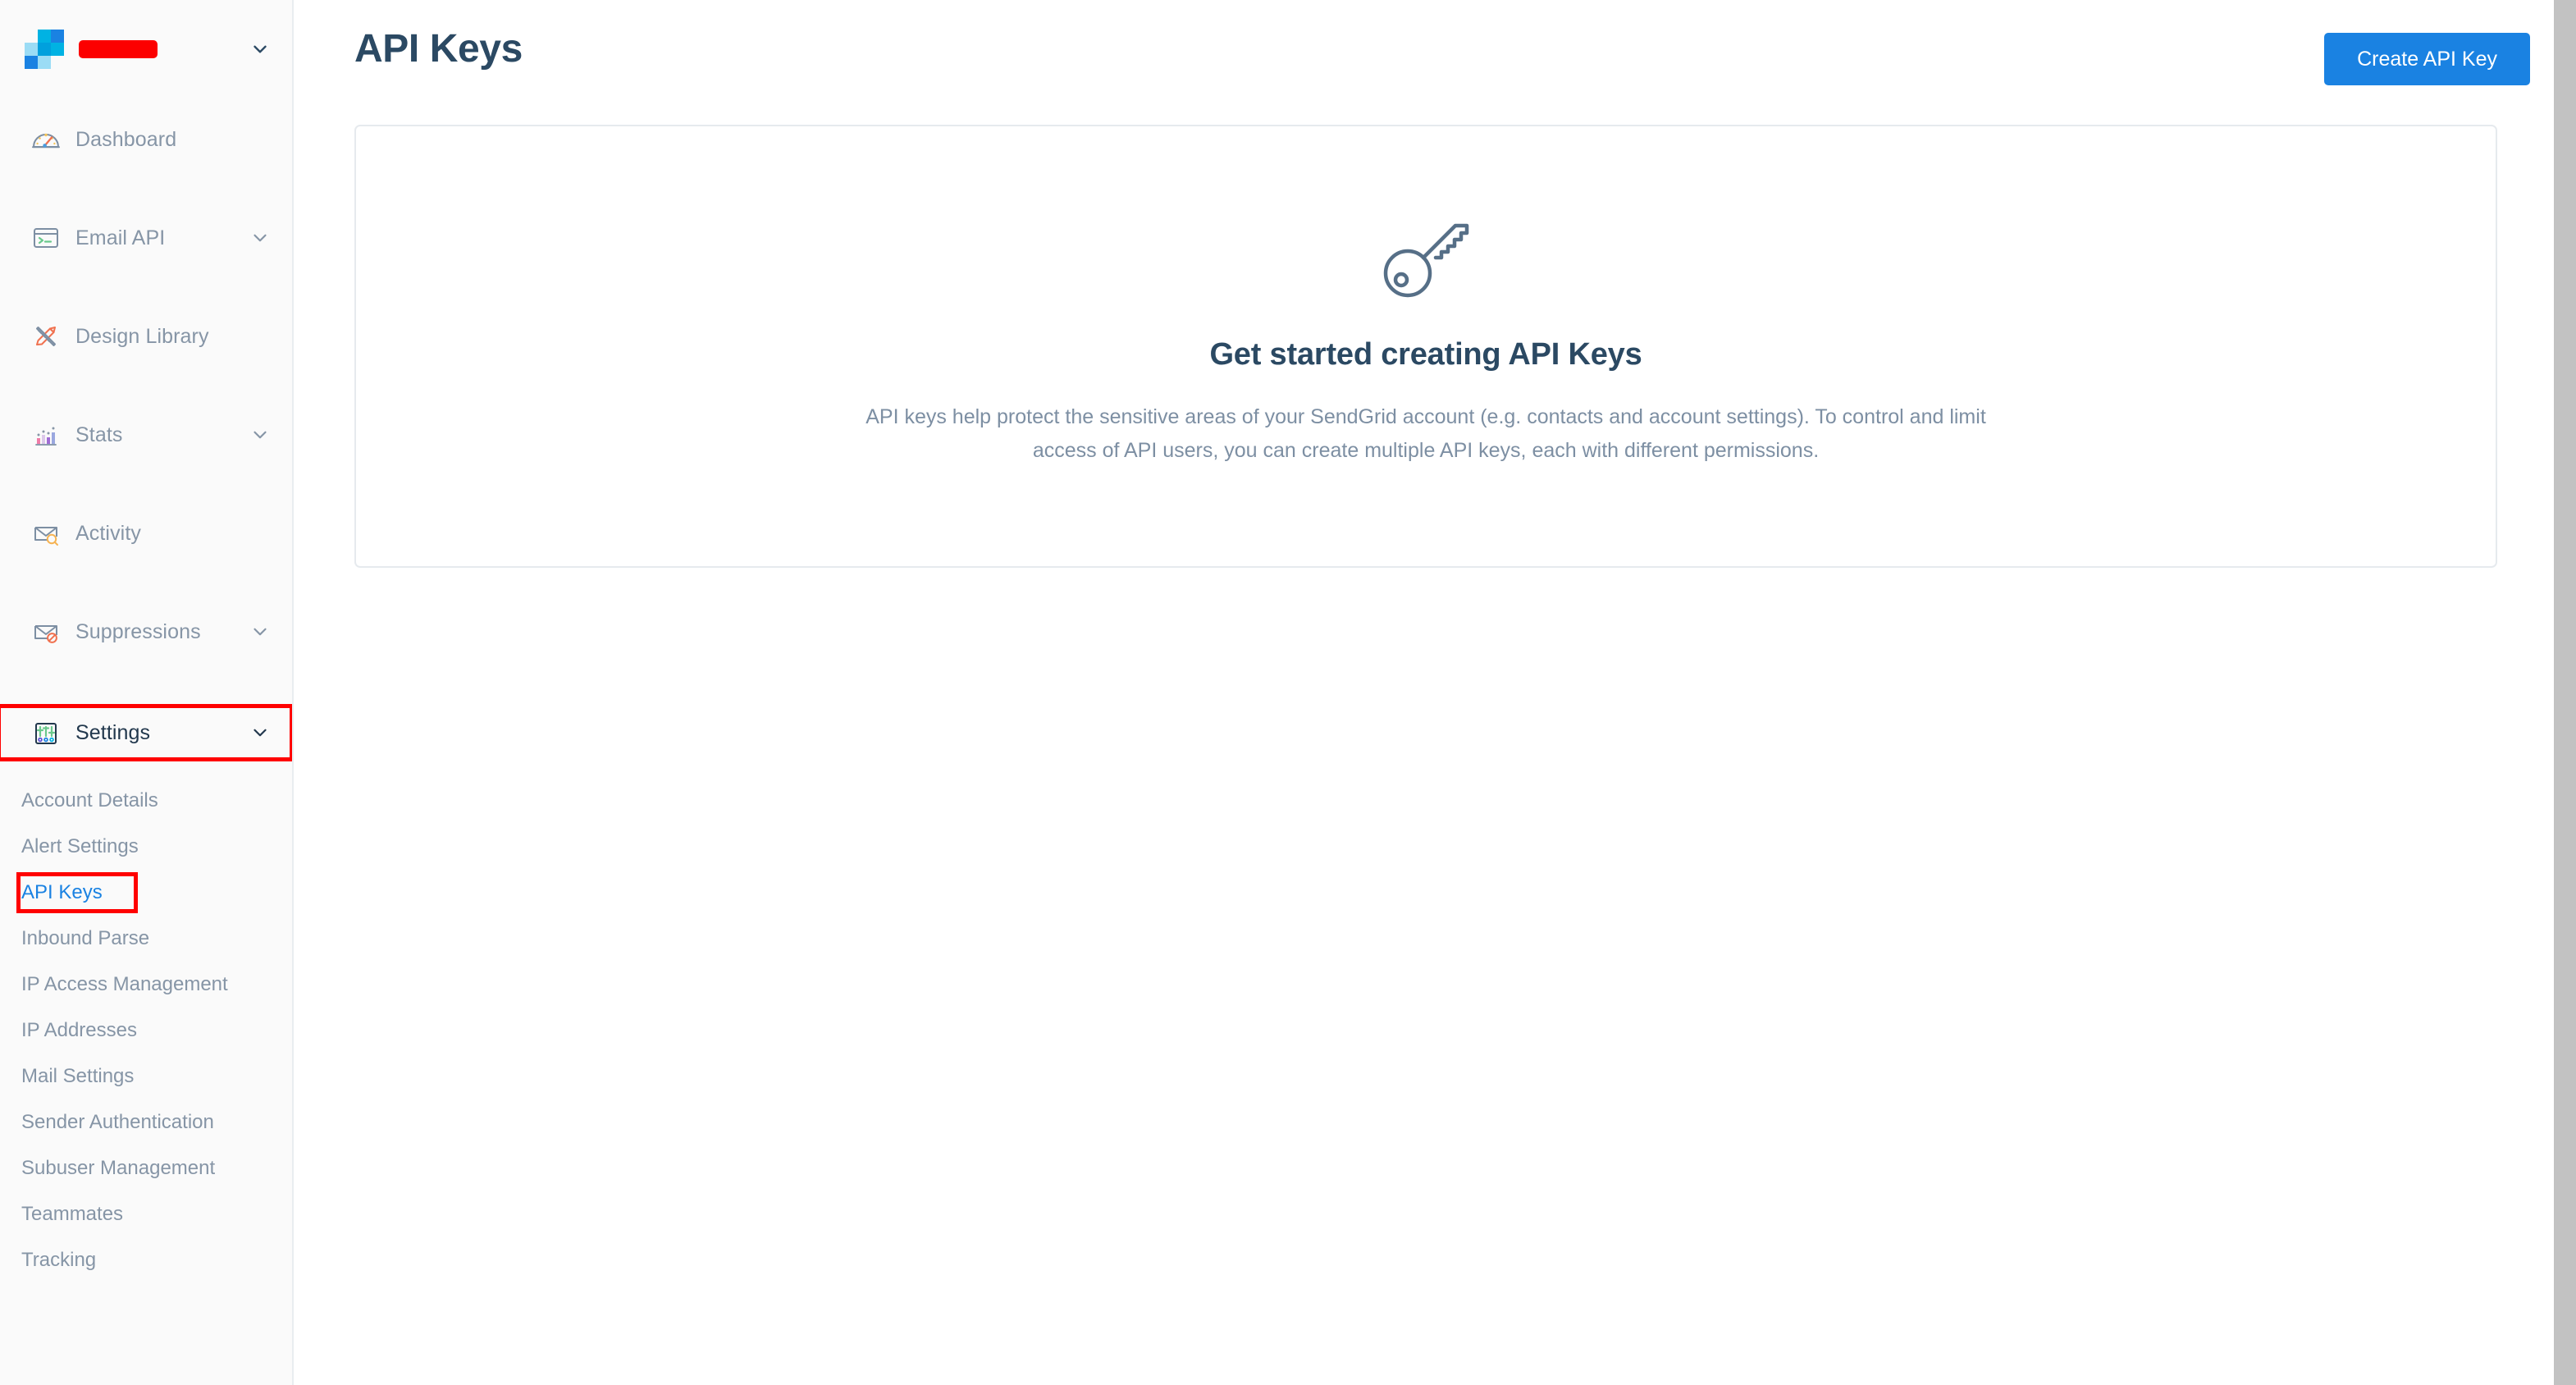 The height and width of the screenshot is (1385, 2576). I want to click on sendgrid-logo-icon, so click(45, 49).